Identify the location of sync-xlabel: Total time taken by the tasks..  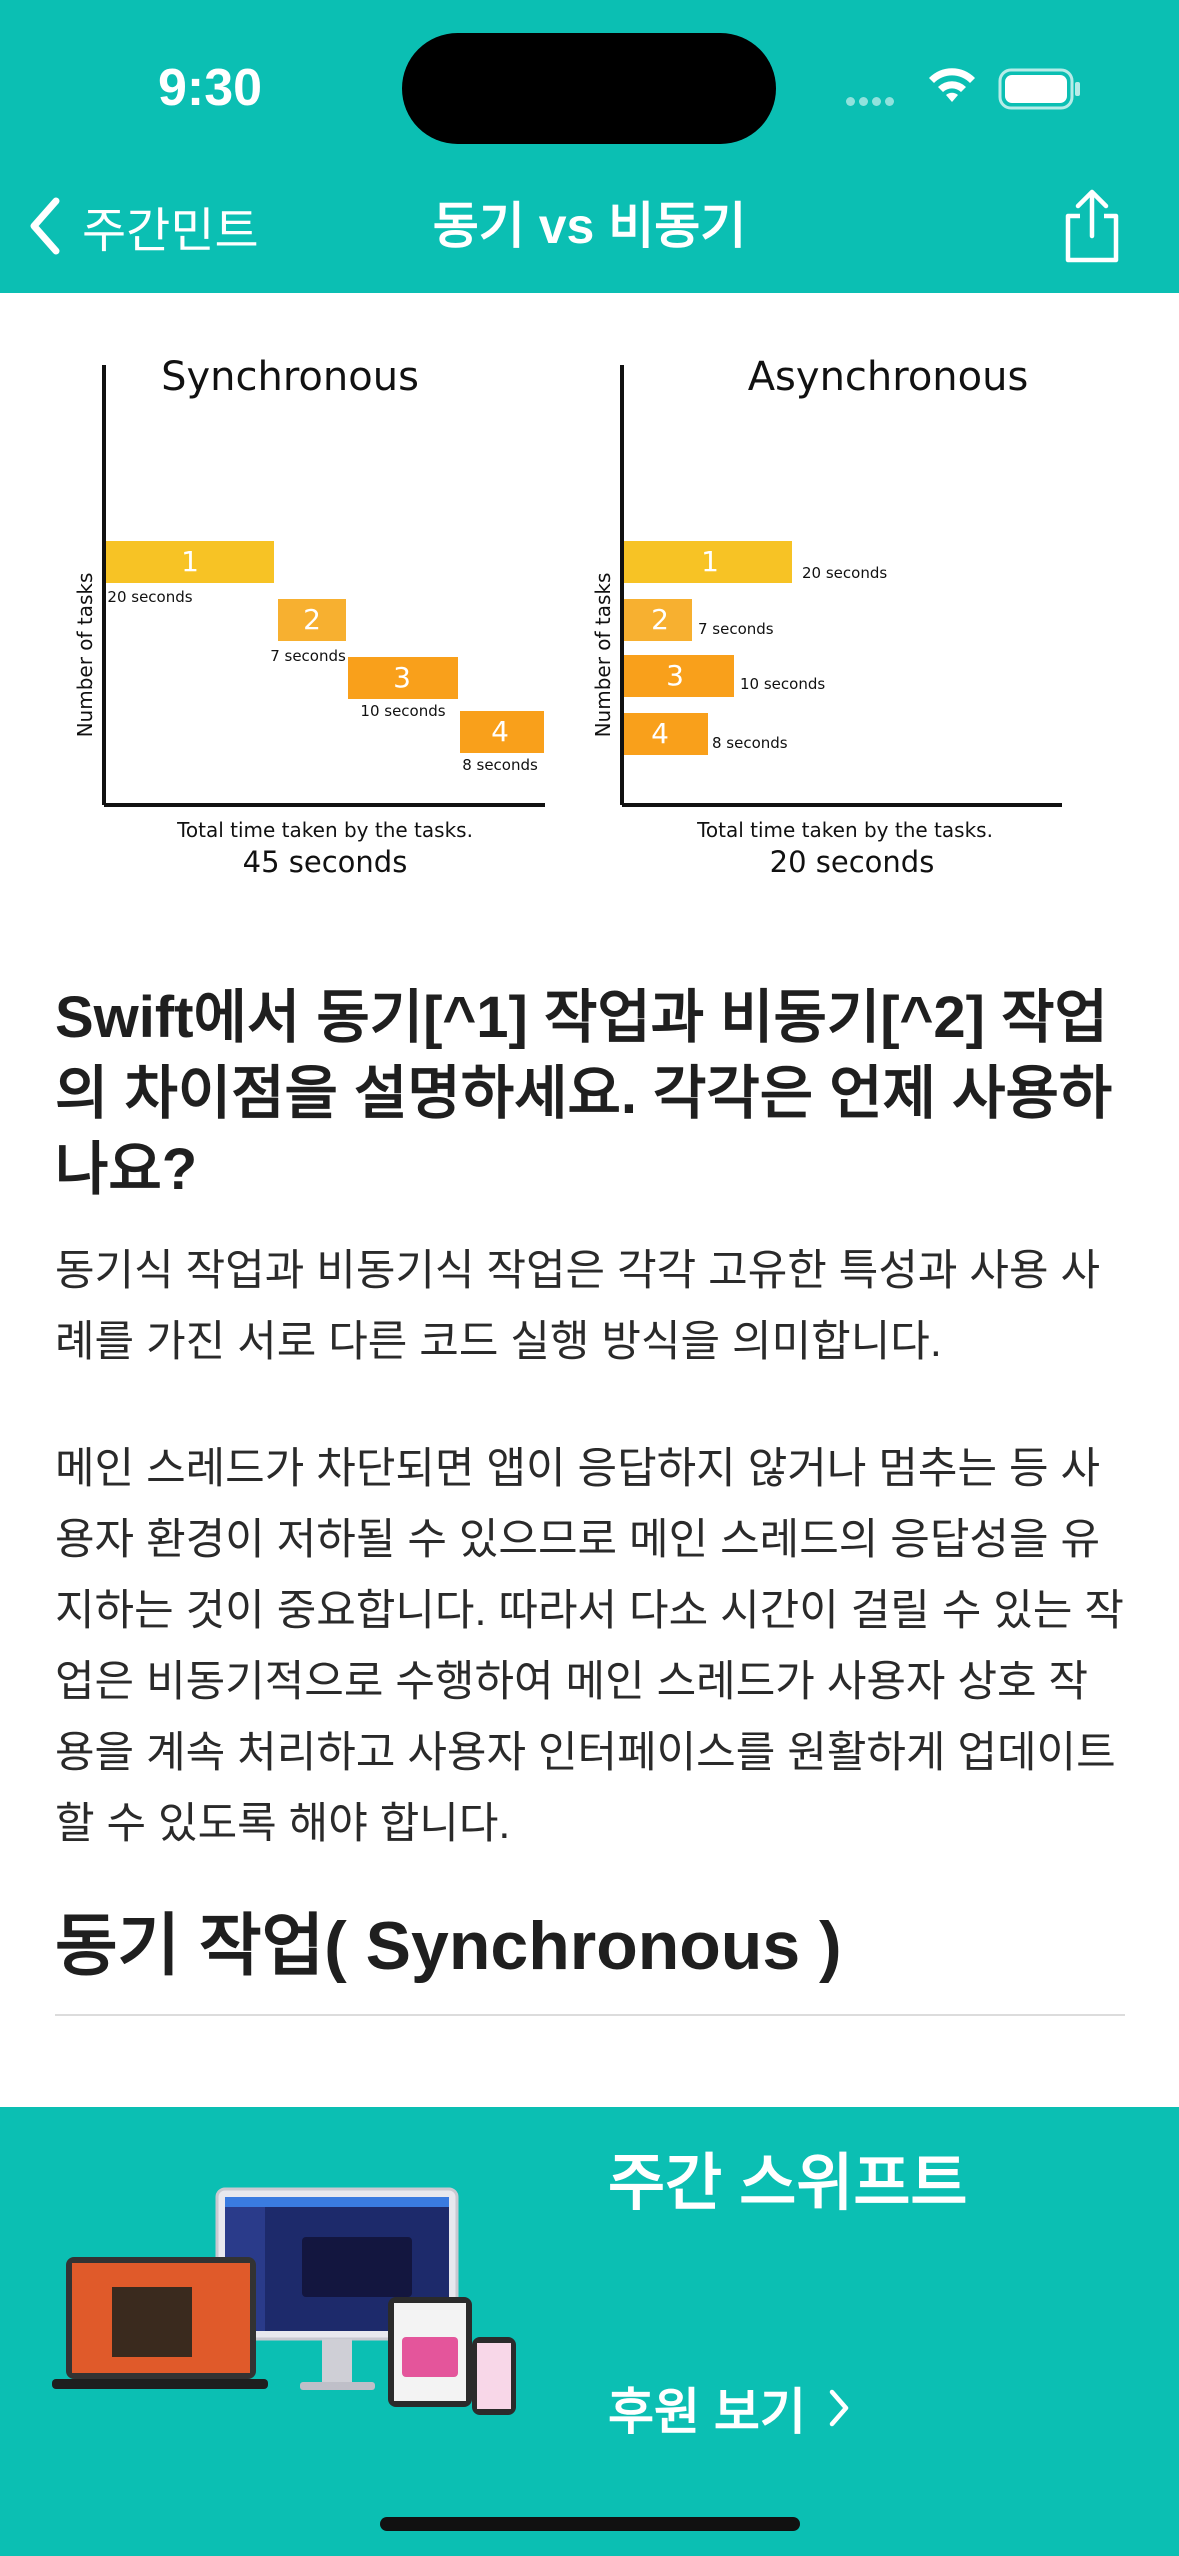
(324, 830).